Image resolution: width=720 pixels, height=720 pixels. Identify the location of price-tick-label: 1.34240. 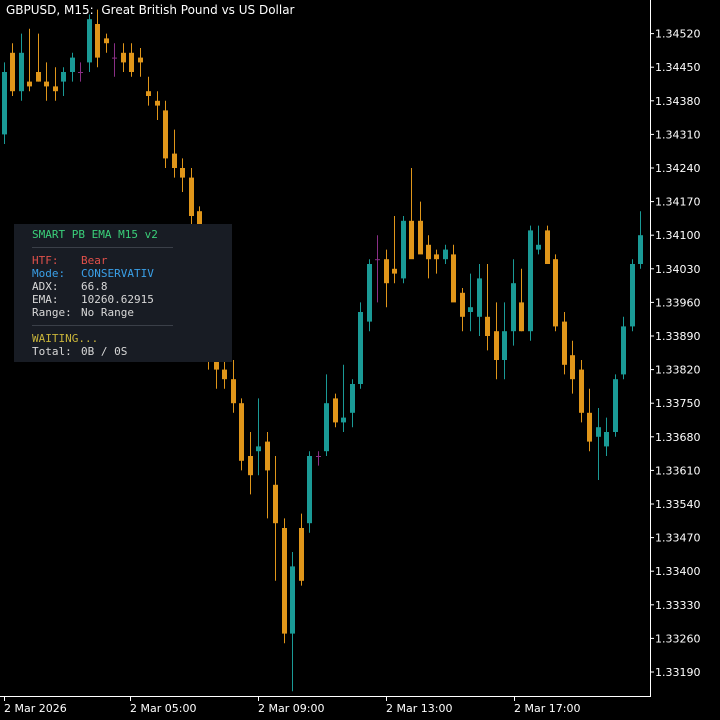
(678, 168).